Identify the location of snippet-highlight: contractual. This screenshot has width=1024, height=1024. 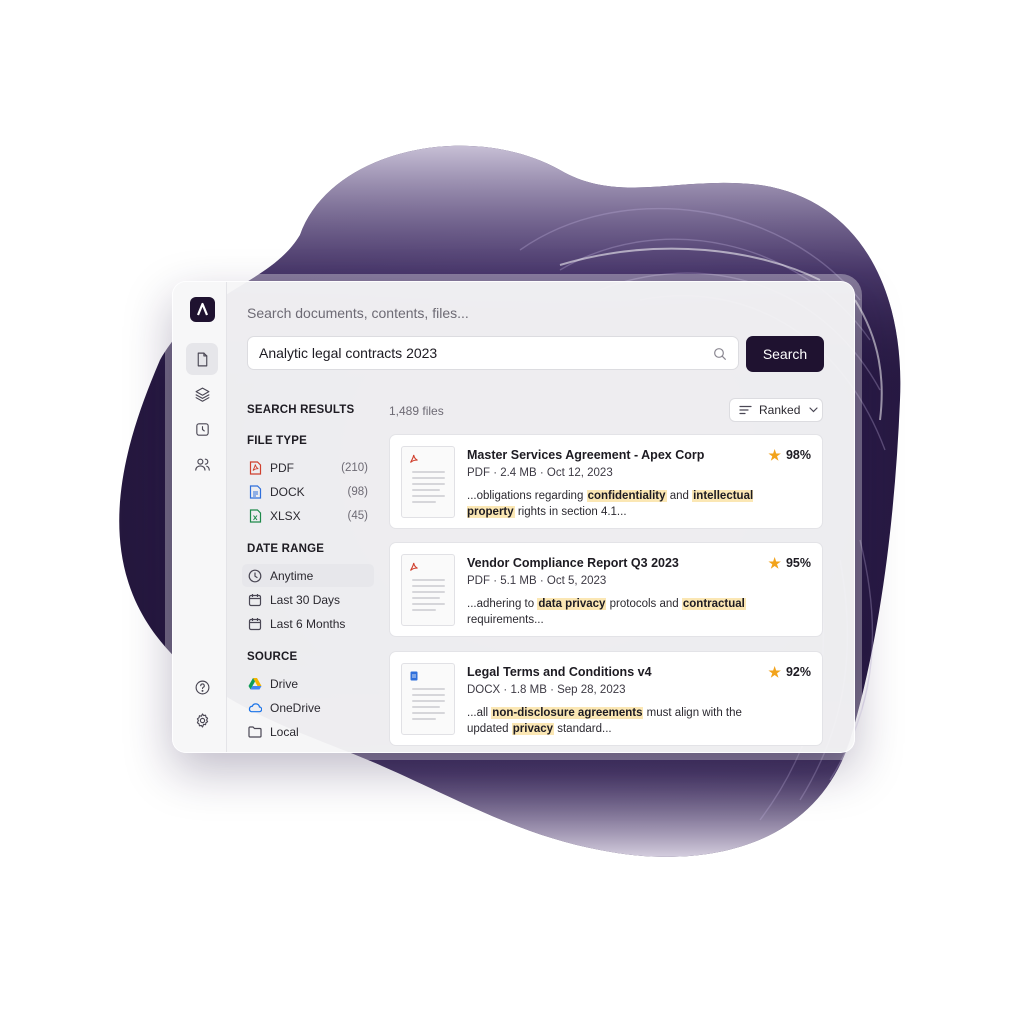
(713, 604).